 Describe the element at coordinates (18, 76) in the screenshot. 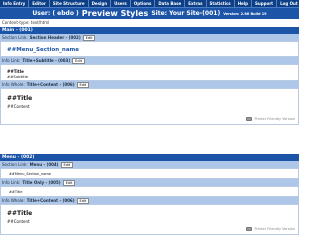

I see `subtitle-text: ##Subtitle` at that location.